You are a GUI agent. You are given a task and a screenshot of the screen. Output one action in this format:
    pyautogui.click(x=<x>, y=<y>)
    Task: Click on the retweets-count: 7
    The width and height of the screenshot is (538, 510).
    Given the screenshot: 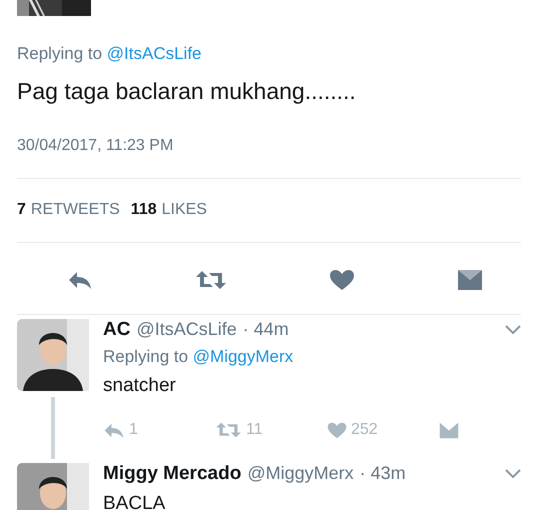 What is the action you would take?
    pyautogui.click(x=21, y=210)
    